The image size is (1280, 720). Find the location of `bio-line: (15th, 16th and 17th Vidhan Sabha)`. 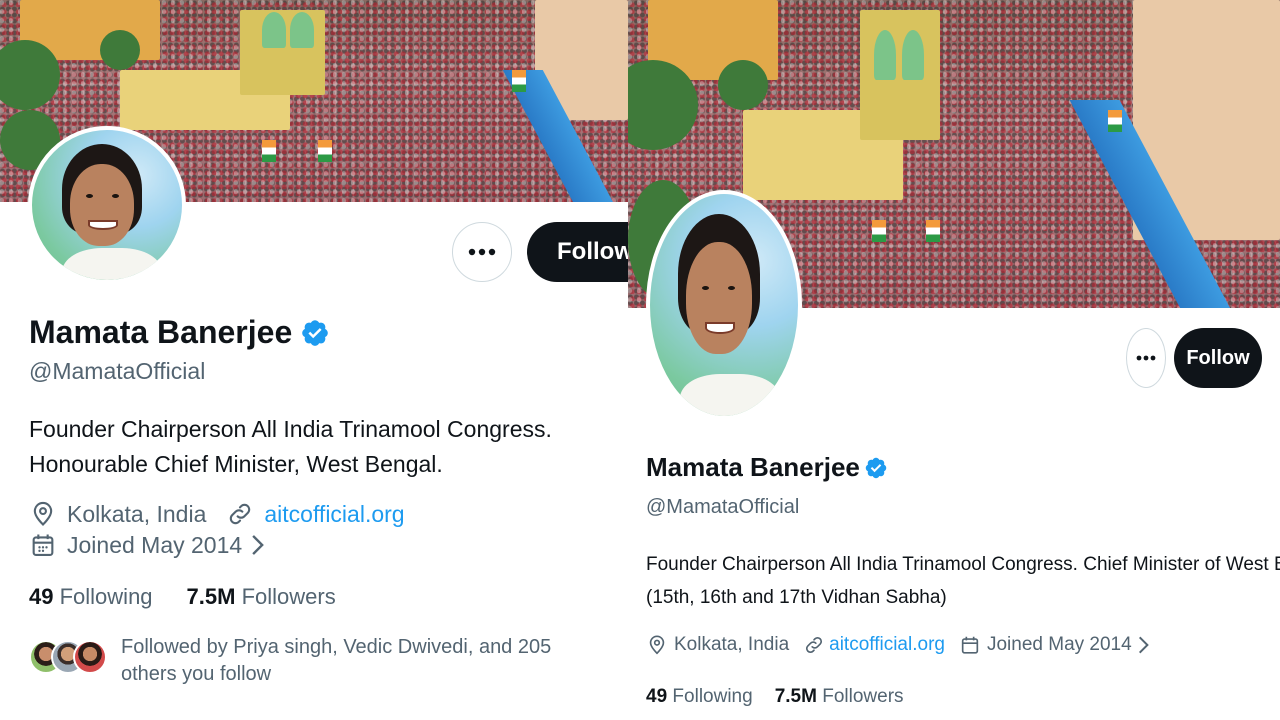

bio-line: (15th, 16th and 17th Vidhan Sabha) is located at coordinates (796, 597).